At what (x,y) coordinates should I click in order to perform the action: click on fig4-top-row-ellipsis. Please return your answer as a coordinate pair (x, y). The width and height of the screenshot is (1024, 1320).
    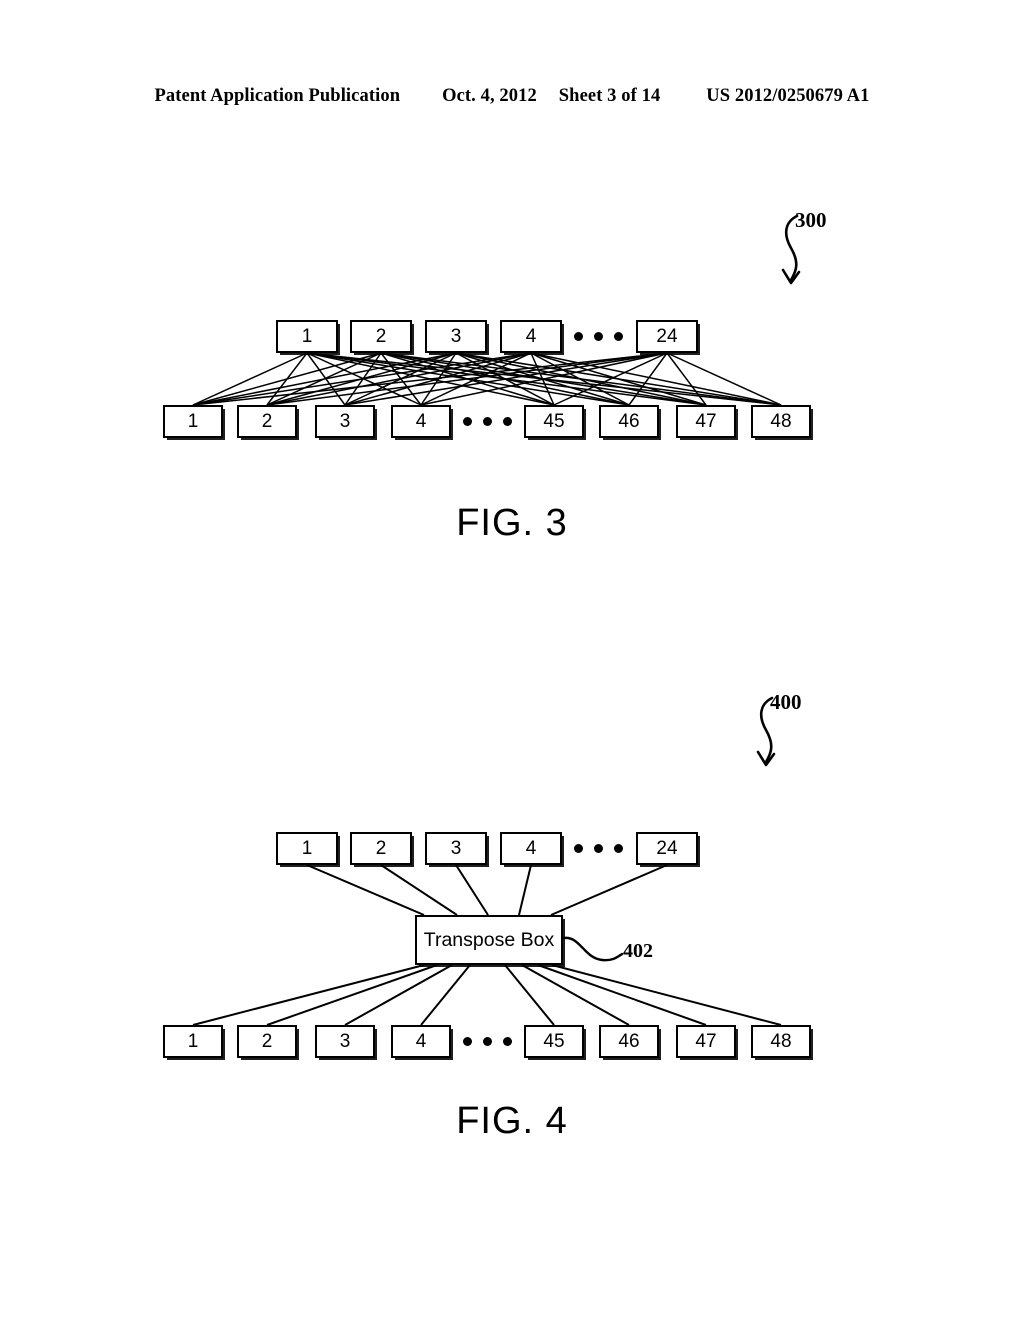
    Looking at the image, I should click on (598, 848).